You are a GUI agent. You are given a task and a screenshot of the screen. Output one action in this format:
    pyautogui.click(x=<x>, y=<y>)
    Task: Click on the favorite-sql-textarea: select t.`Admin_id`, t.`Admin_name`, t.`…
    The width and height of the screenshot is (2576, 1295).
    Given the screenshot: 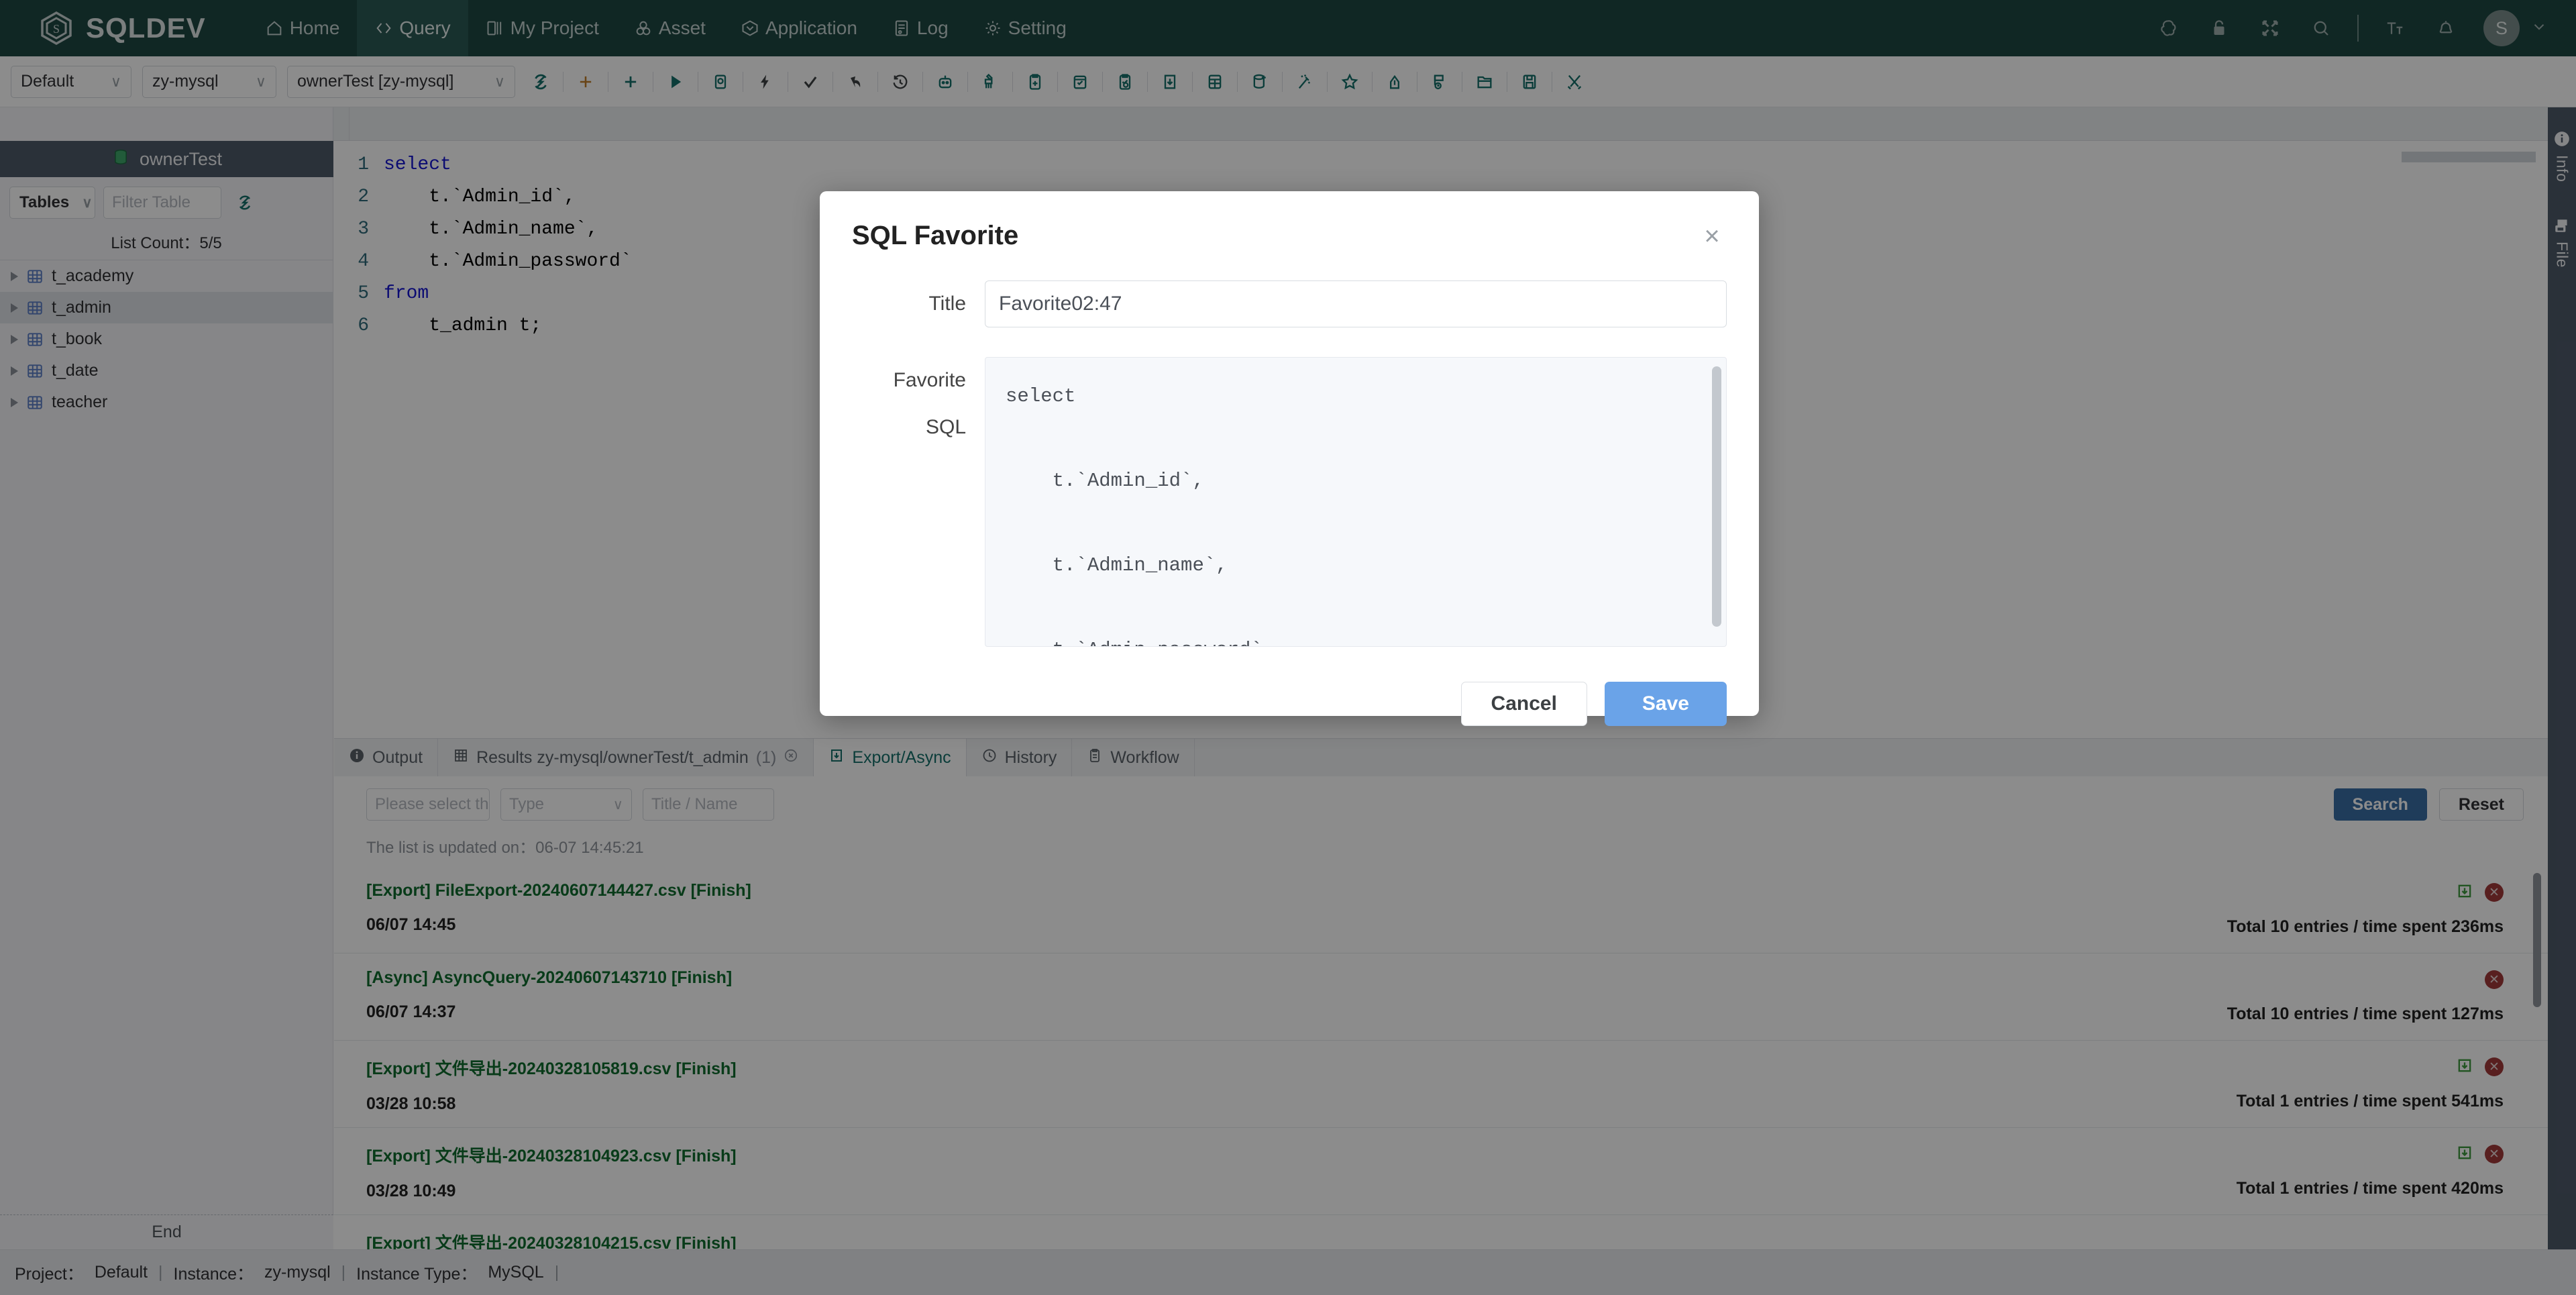 What is the action you would take?
    pyautogui.click(x=1356, y=502)
    